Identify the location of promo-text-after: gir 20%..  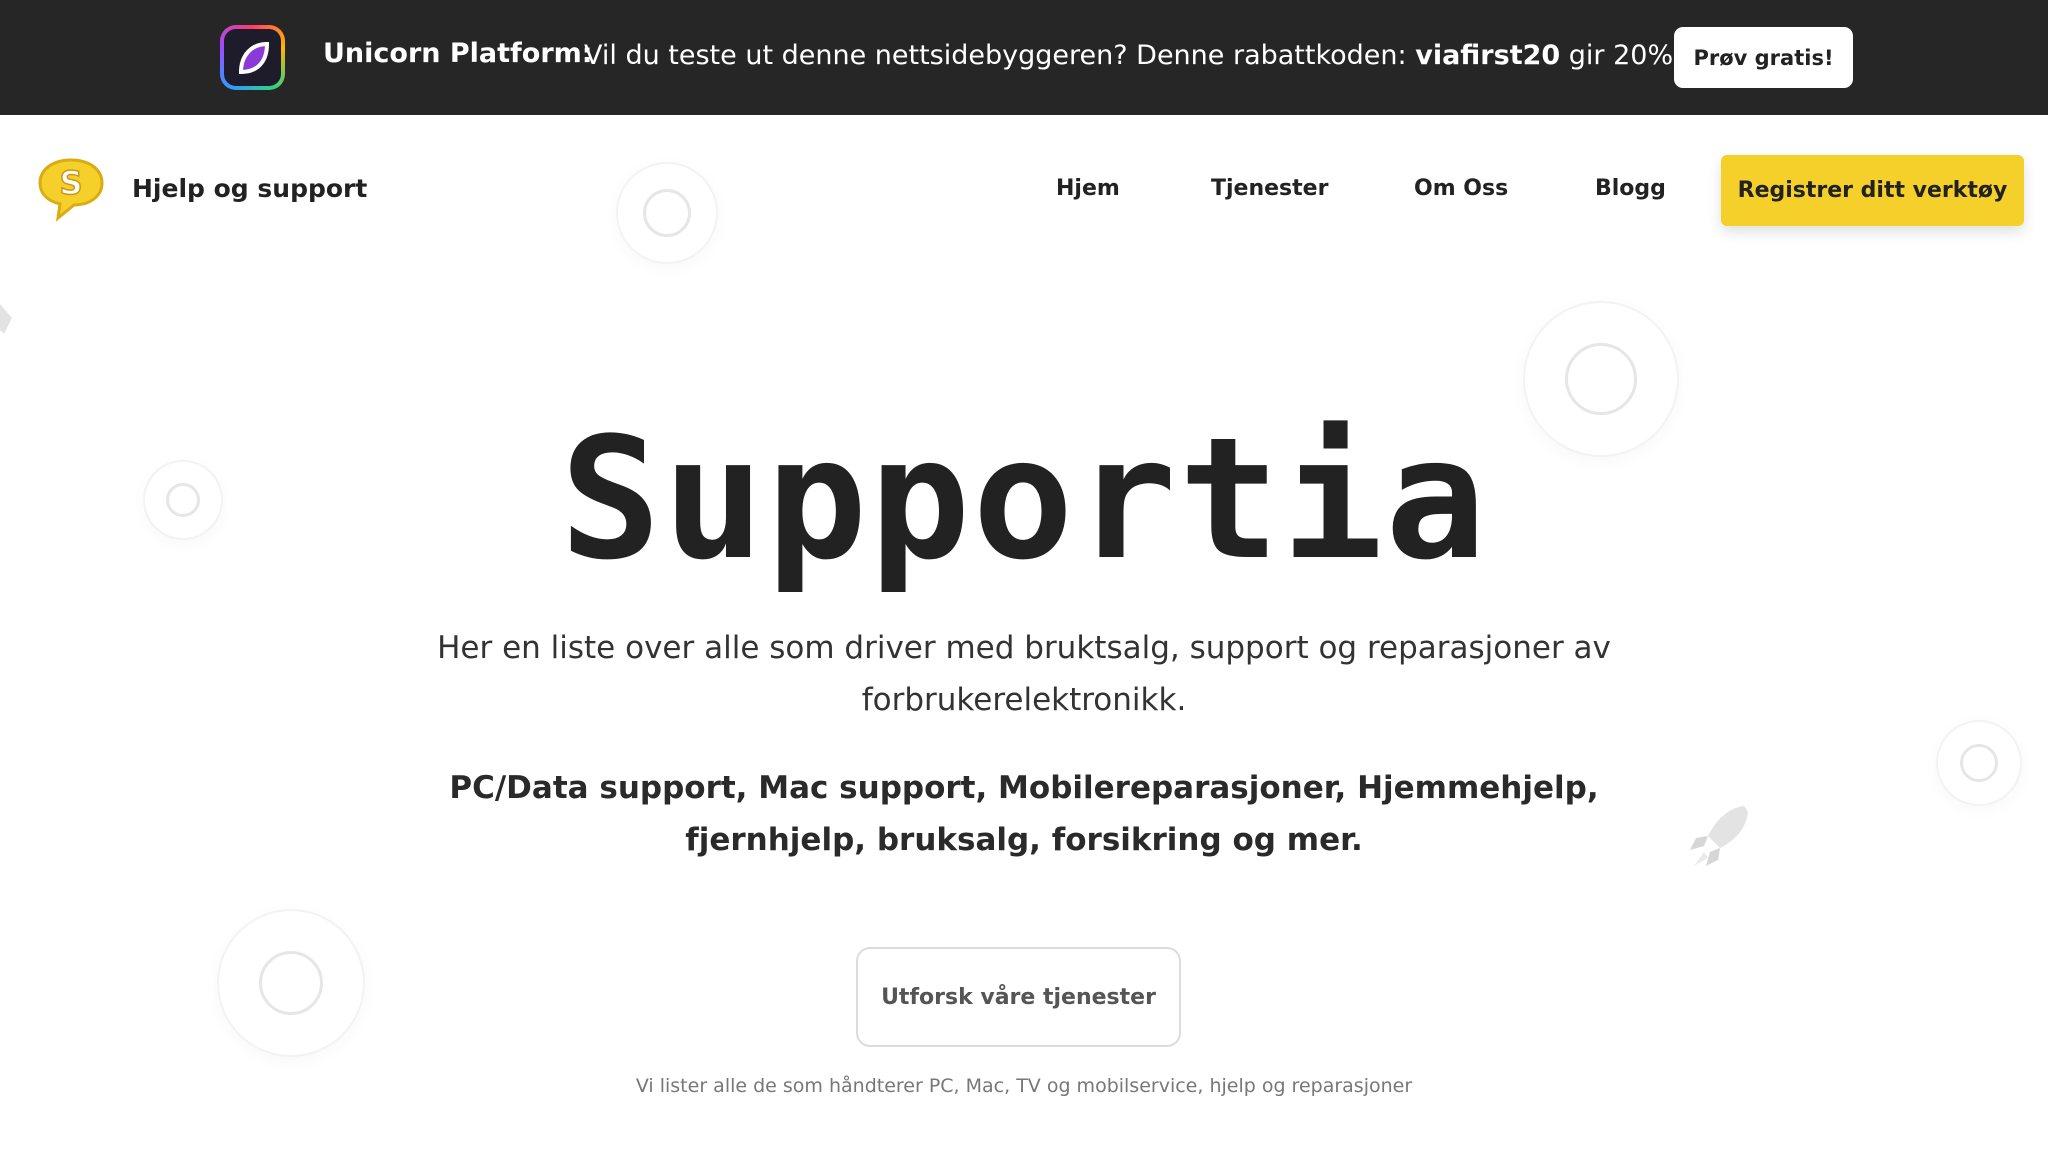
(1621, 55).